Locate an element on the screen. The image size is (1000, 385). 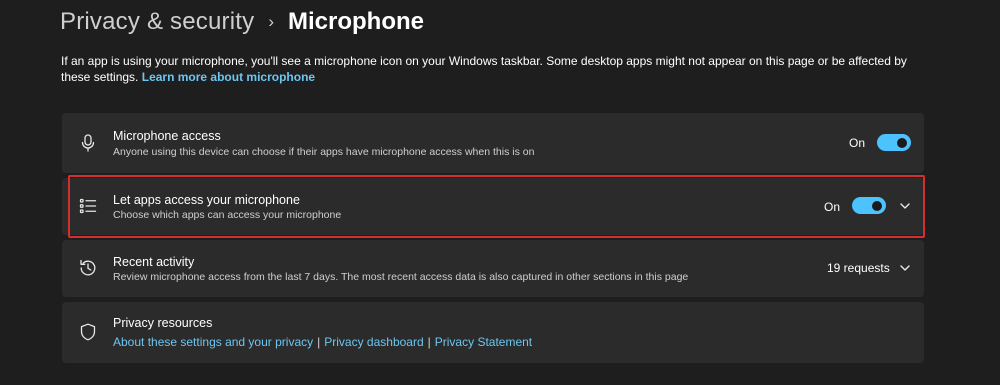
privacy-statement-link: Privacy Statement is located at coordinates (483, 342).